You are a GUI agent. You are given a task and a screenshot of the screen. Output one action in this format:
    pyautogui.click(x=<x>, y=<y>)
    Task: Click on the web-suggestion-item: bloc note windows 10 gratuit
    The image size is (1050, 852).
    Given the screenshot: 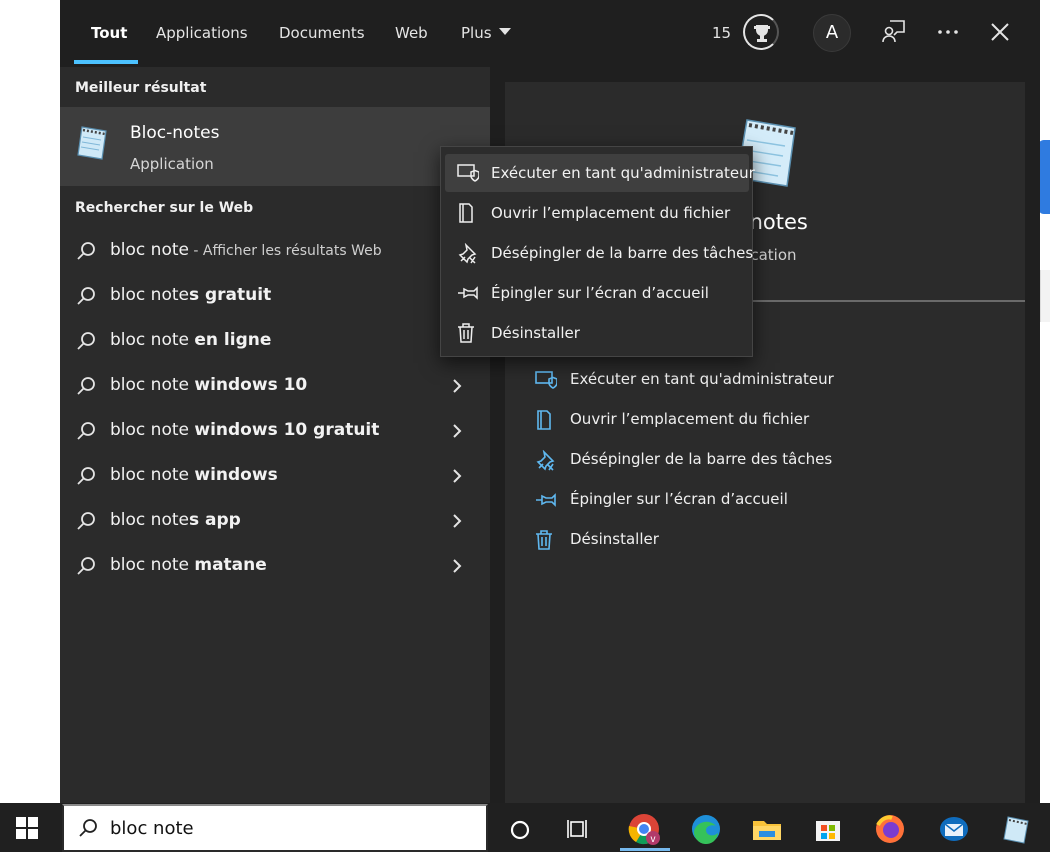 What is the action you would take?
    pyautogui.click(x=275, y=431)
    